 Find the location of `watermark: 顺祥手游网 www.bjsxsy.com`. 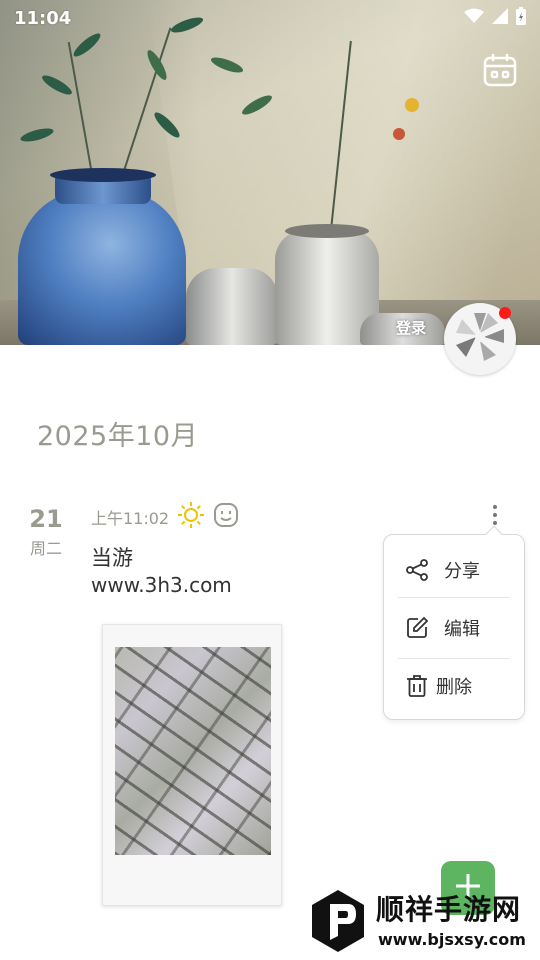

watermark: 顺祥手游网 www.bjsxsy.com is located at coordinates (423, 922).